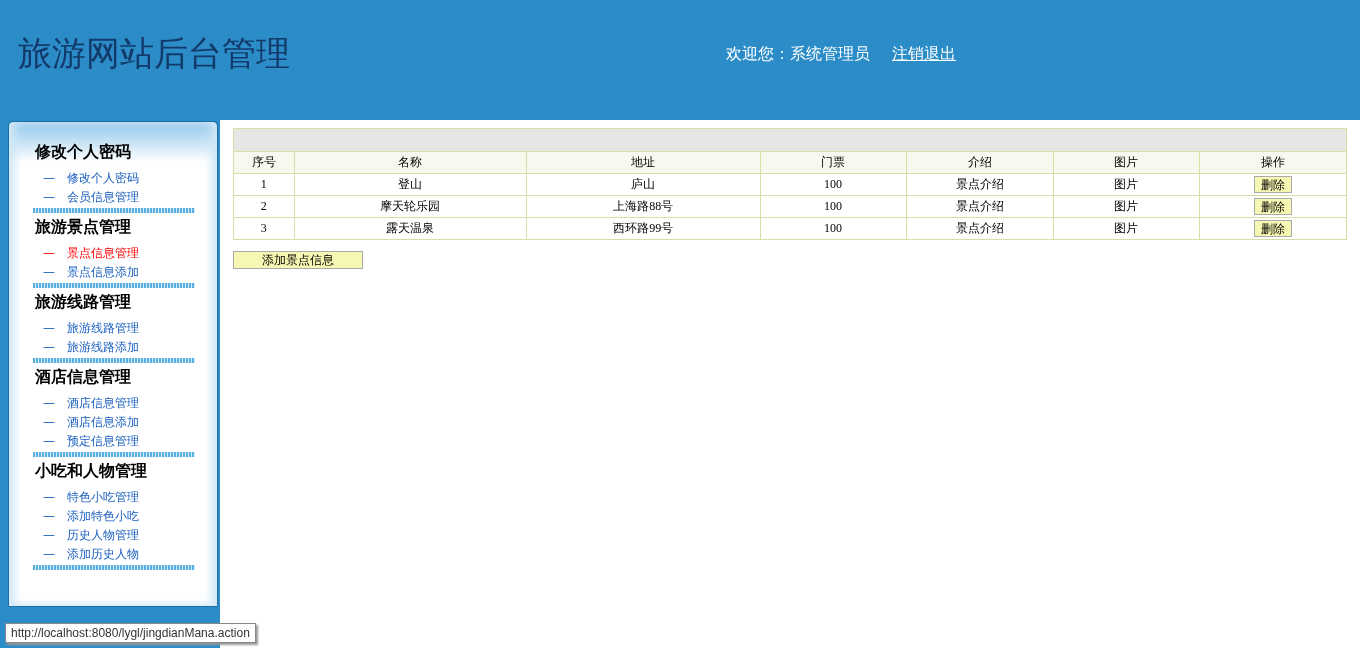 This screenshot has height=648, width=1360. I want to click on column-header: 图片, so click(1126, 162).